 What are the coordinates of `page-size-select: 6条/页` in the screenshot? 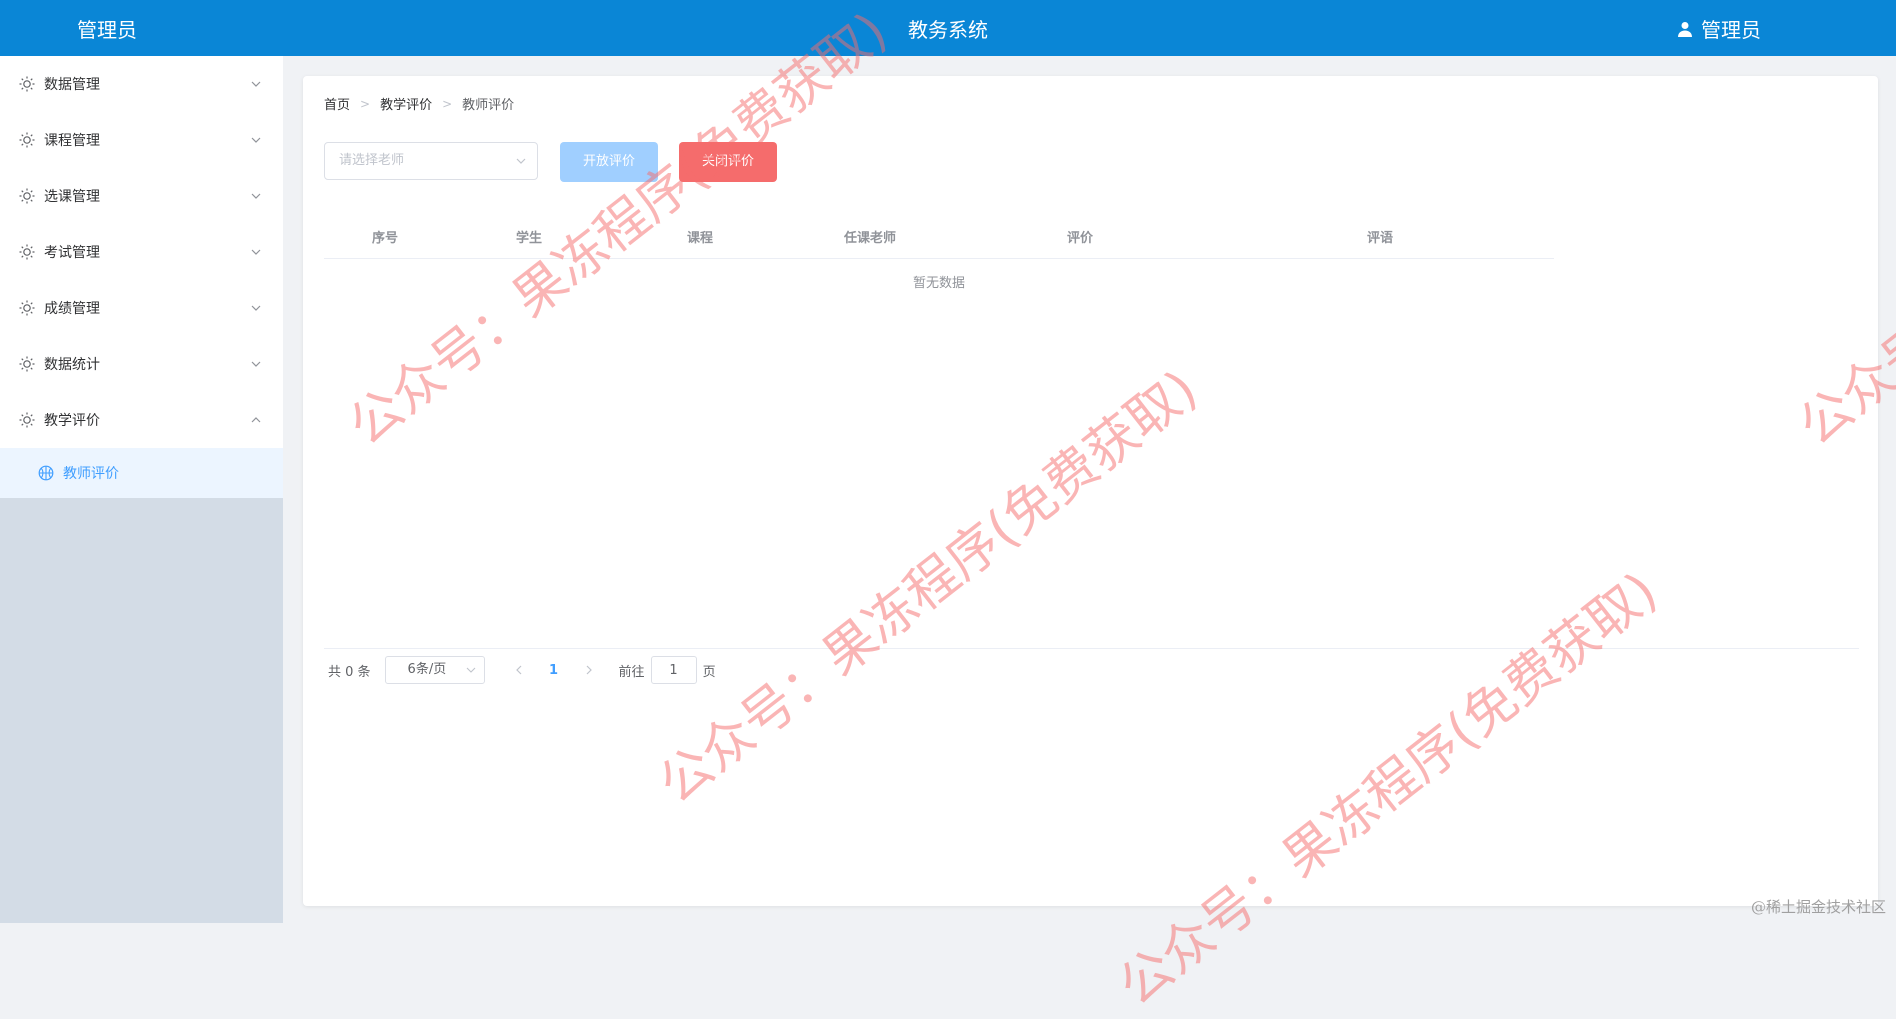 It's located at (434, 670).